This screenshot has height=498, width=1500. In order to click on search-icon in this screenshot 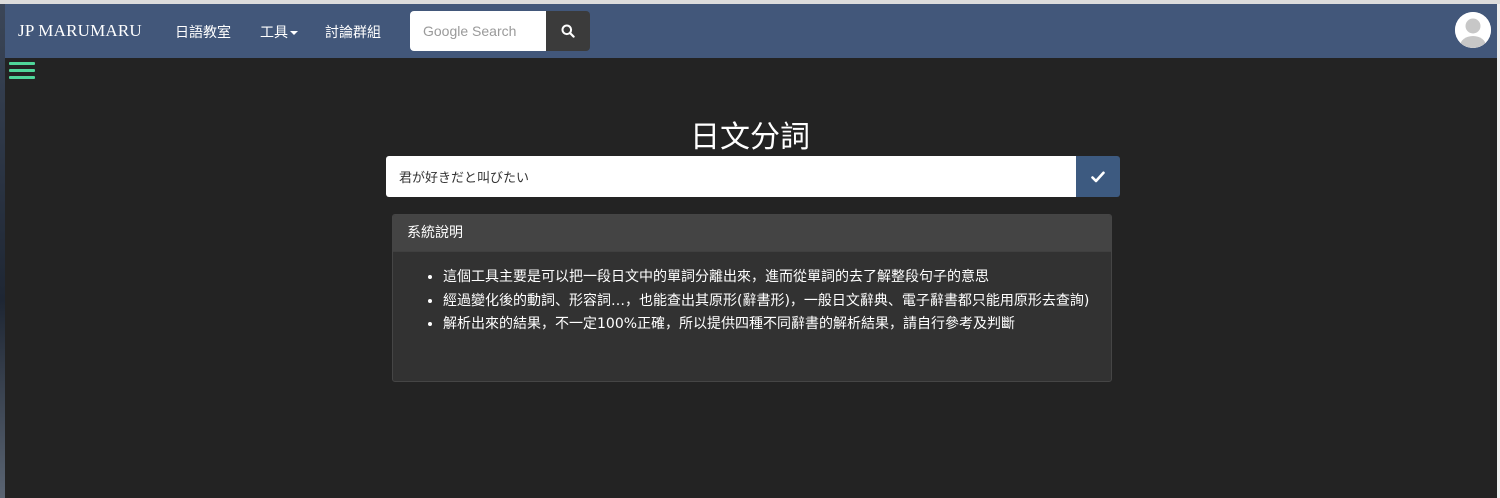, I will do `click(568, 31)`.